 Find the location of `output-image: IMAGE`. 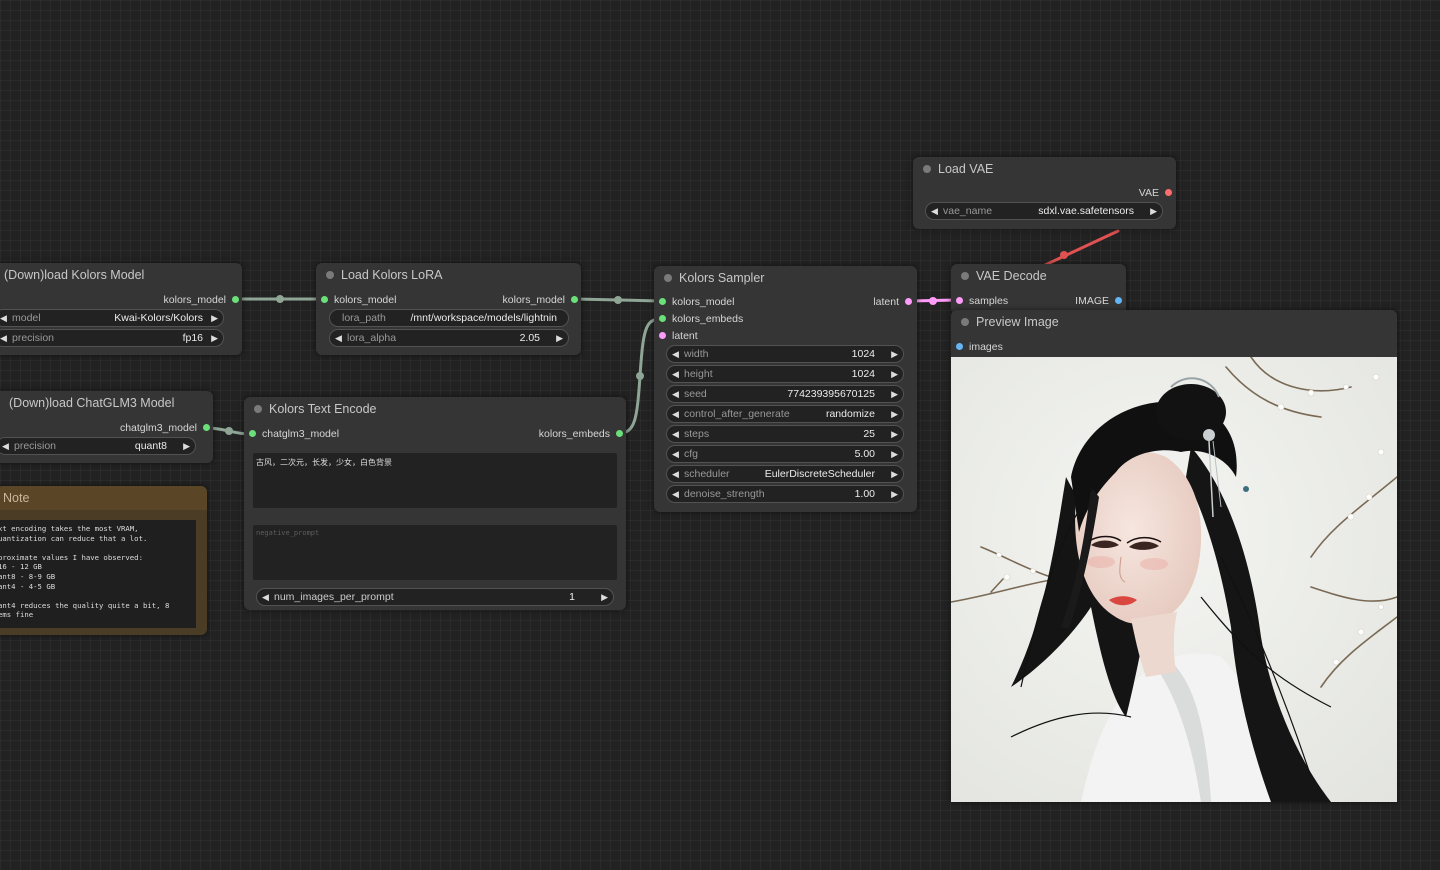

output-image: IMAGE is located at coordinates (1099, 301).